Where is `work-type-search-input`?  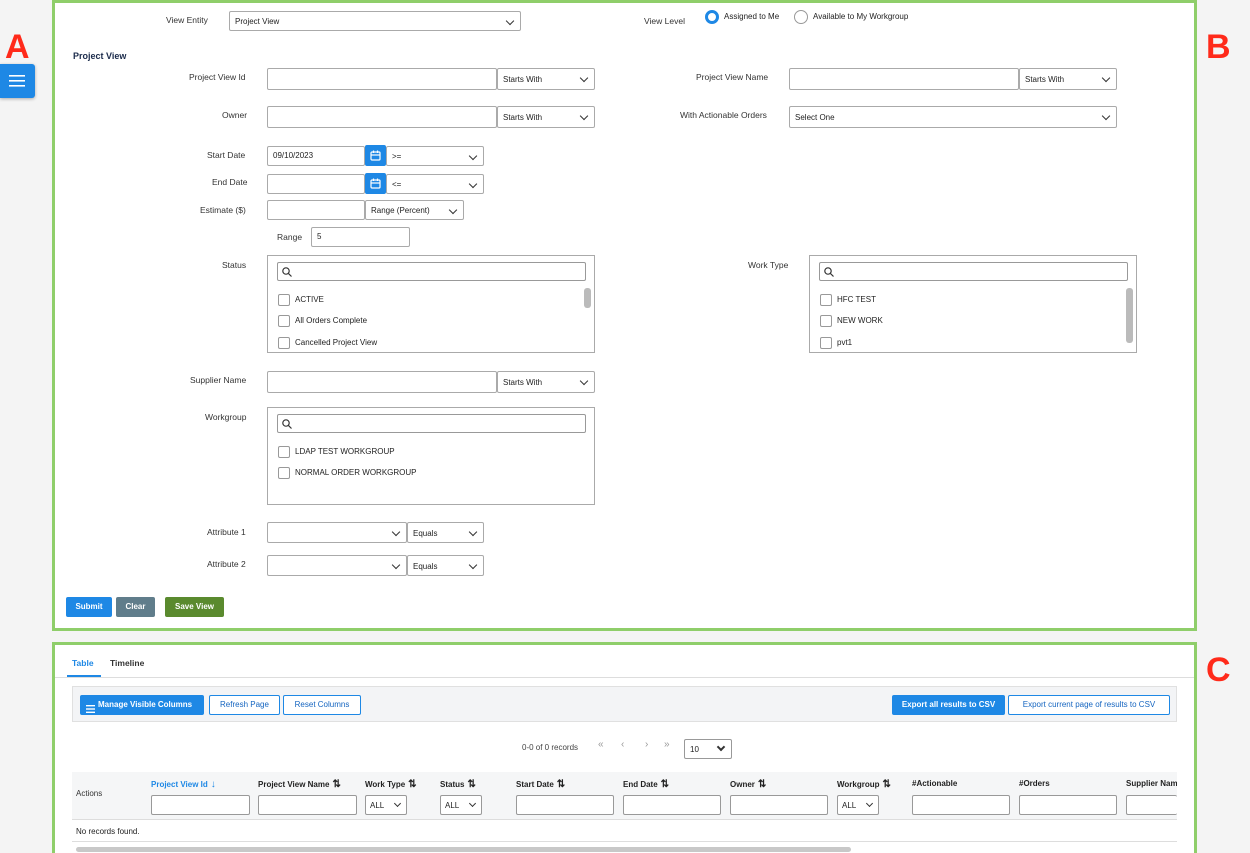 work-type-search-input is located at coordinates (973, 271).